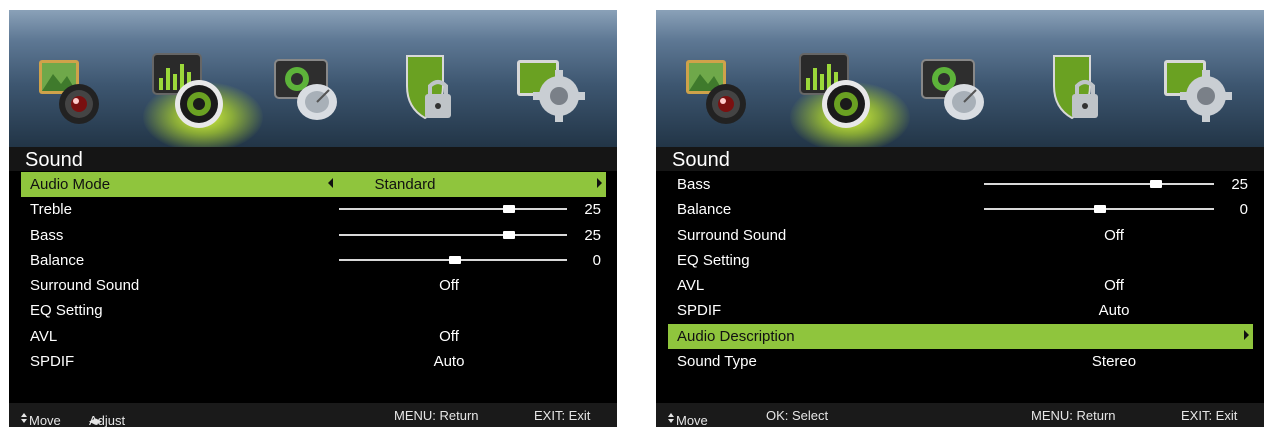 This screenshot has height=427, width=1273. Describe the element at coordinates (797, 415) in the screenshot. I see `select-hint: OK: Select` at that location.